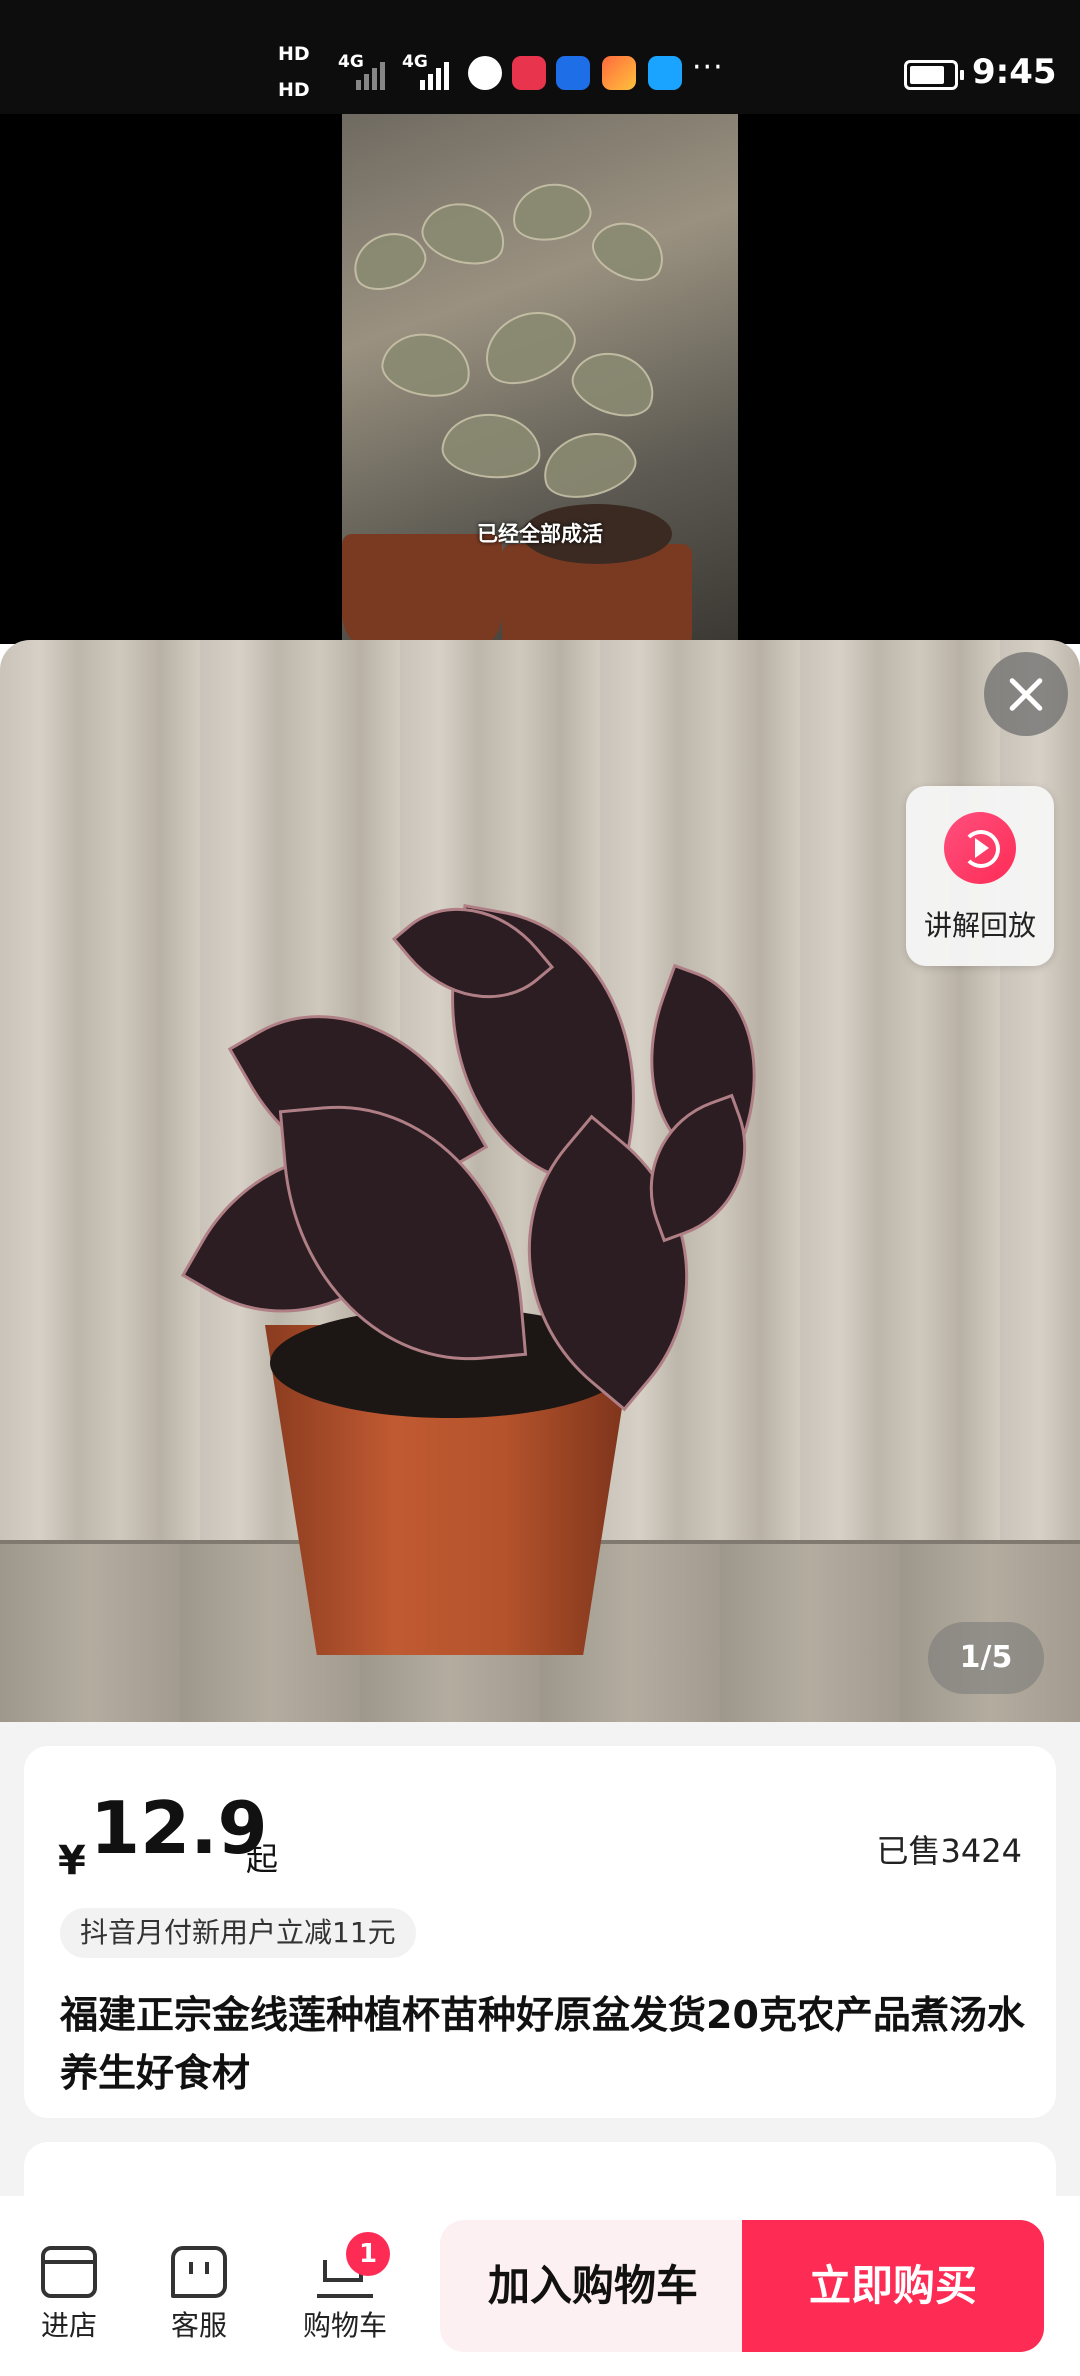  What do you see at coordinates (68, 2325) in the screenshot?
I see `store-label: 进店` at bounding box center [68, 2325].